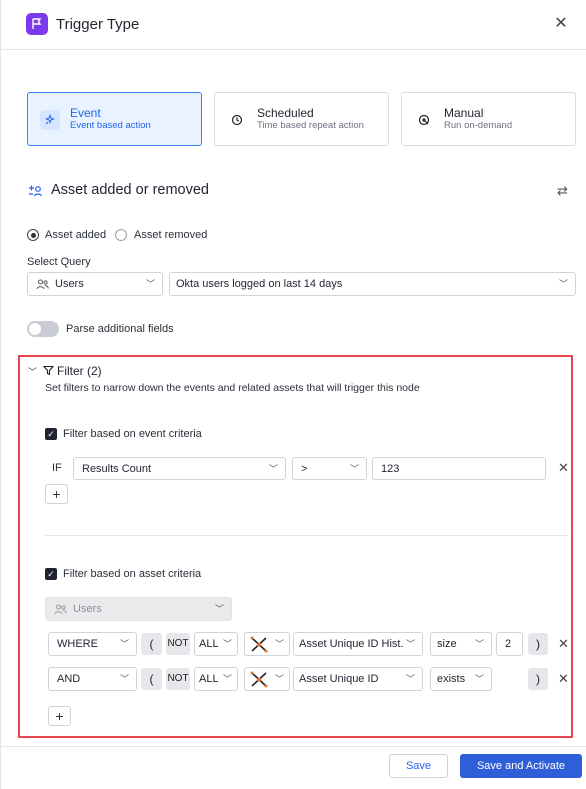 The height and width of the screenshot is (789, 586). Describe the element at coordinates (120, 329) in the screenshot. I see `parse-fields-label: Parse additional fields` at that location.